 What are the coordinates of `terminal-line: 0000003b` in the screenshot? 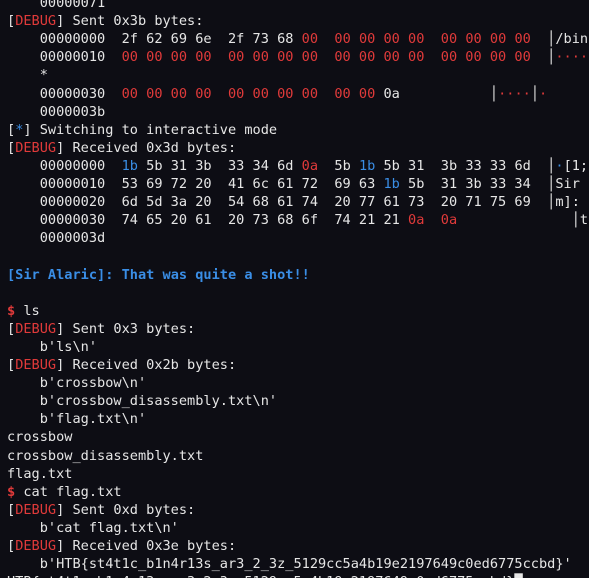 It's located at (56, 112).